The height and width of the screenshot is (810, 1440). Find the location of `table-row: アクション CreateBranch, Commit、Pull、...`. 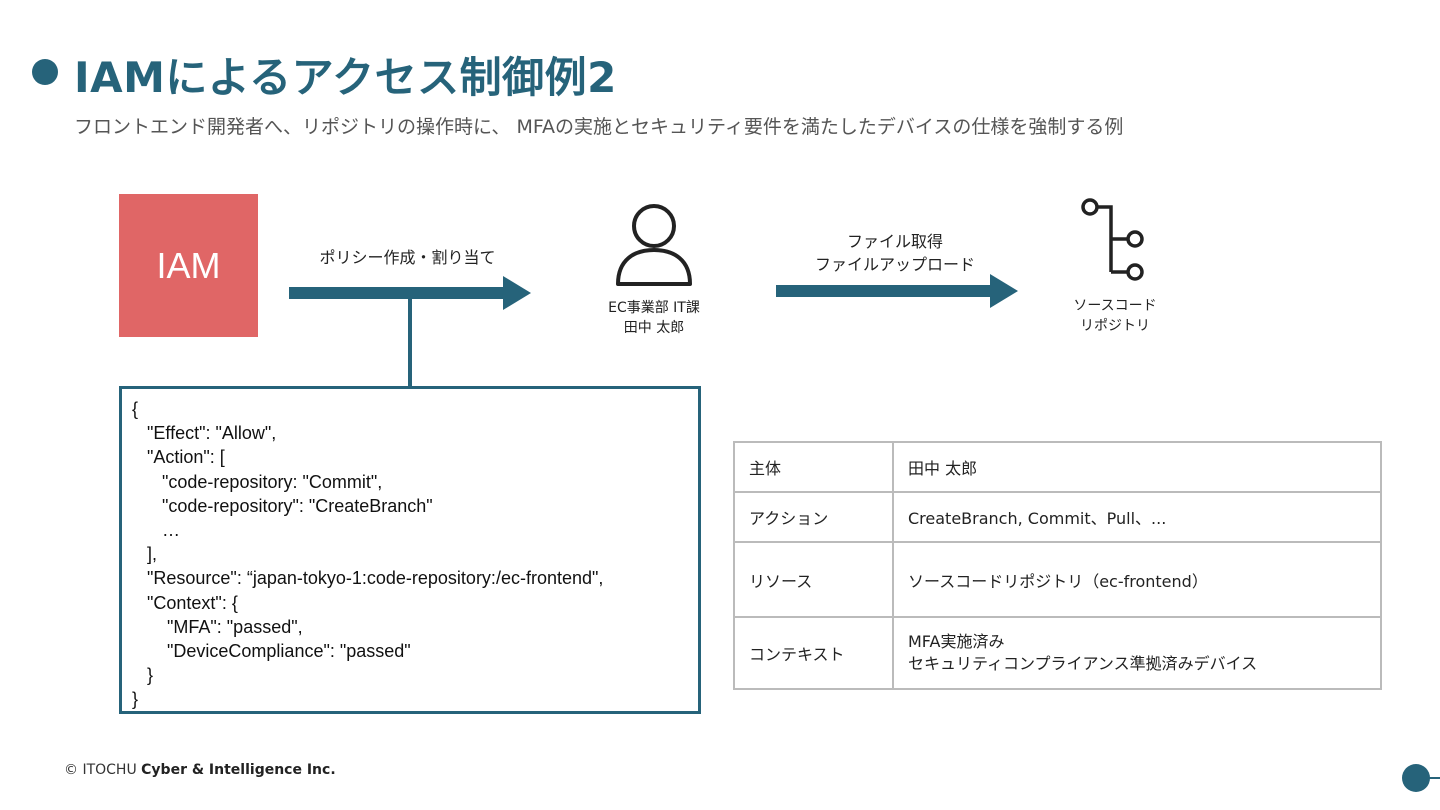

table-row: アクション CreateBranch, Commit、Pull、... is located at coordinates (1057, 517).